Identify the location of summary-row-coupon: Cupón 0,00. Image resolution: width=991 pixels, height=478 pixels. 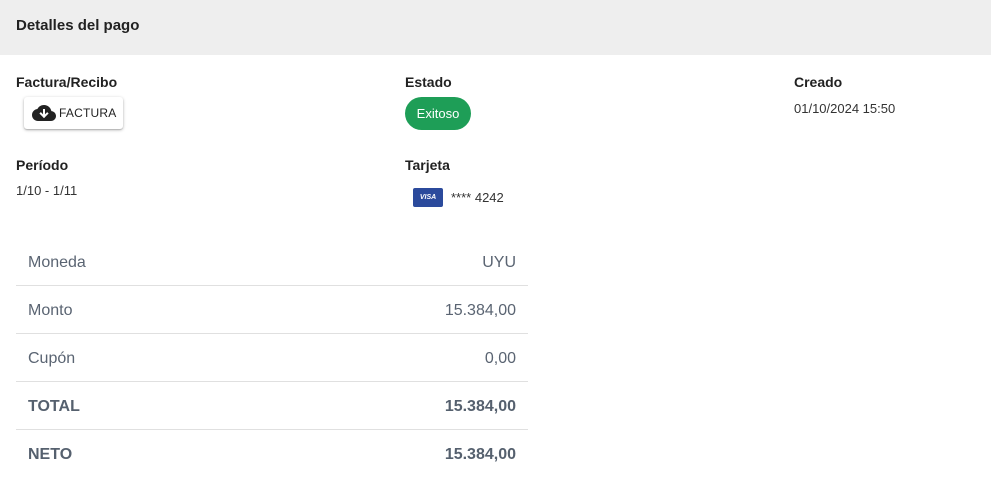
(272, 358).